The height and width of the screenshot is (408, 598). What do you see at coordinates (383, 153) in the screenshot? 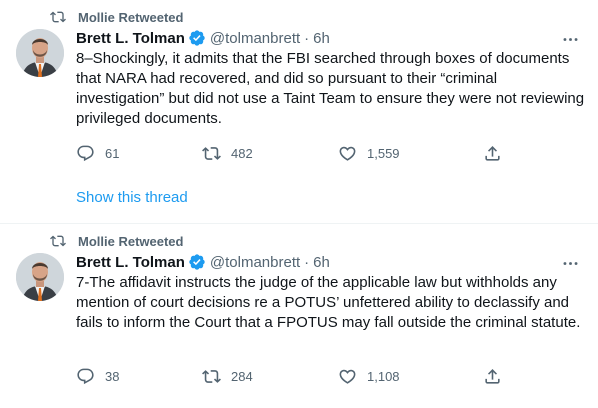
I see `like-count: 1,559` at bounding box center [383, 153].